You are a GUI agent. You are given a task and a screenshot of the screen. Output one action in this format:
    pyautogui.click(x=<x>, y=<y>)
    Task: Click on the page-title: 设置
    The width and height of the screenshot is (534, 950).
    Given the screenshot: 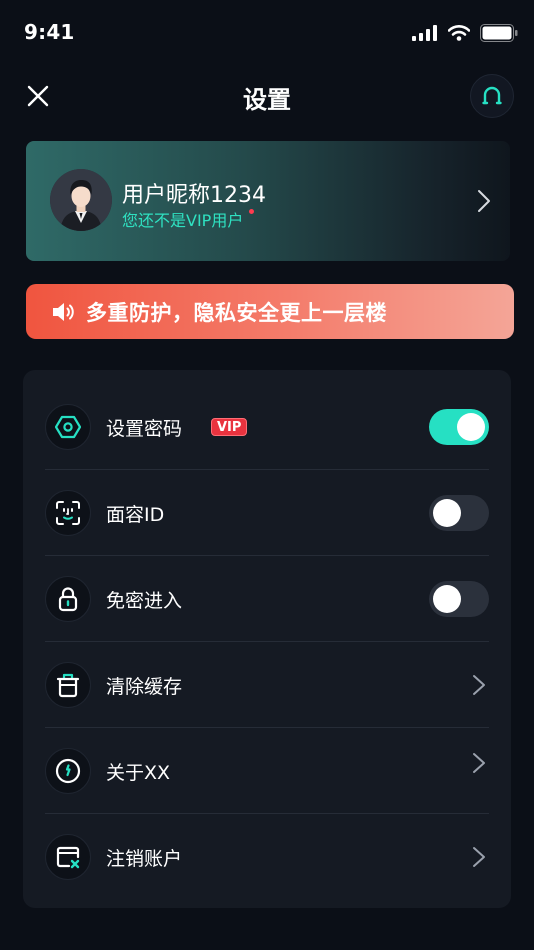 What is the action you would take?
    pyautogui.click(x=267, y=100)
    